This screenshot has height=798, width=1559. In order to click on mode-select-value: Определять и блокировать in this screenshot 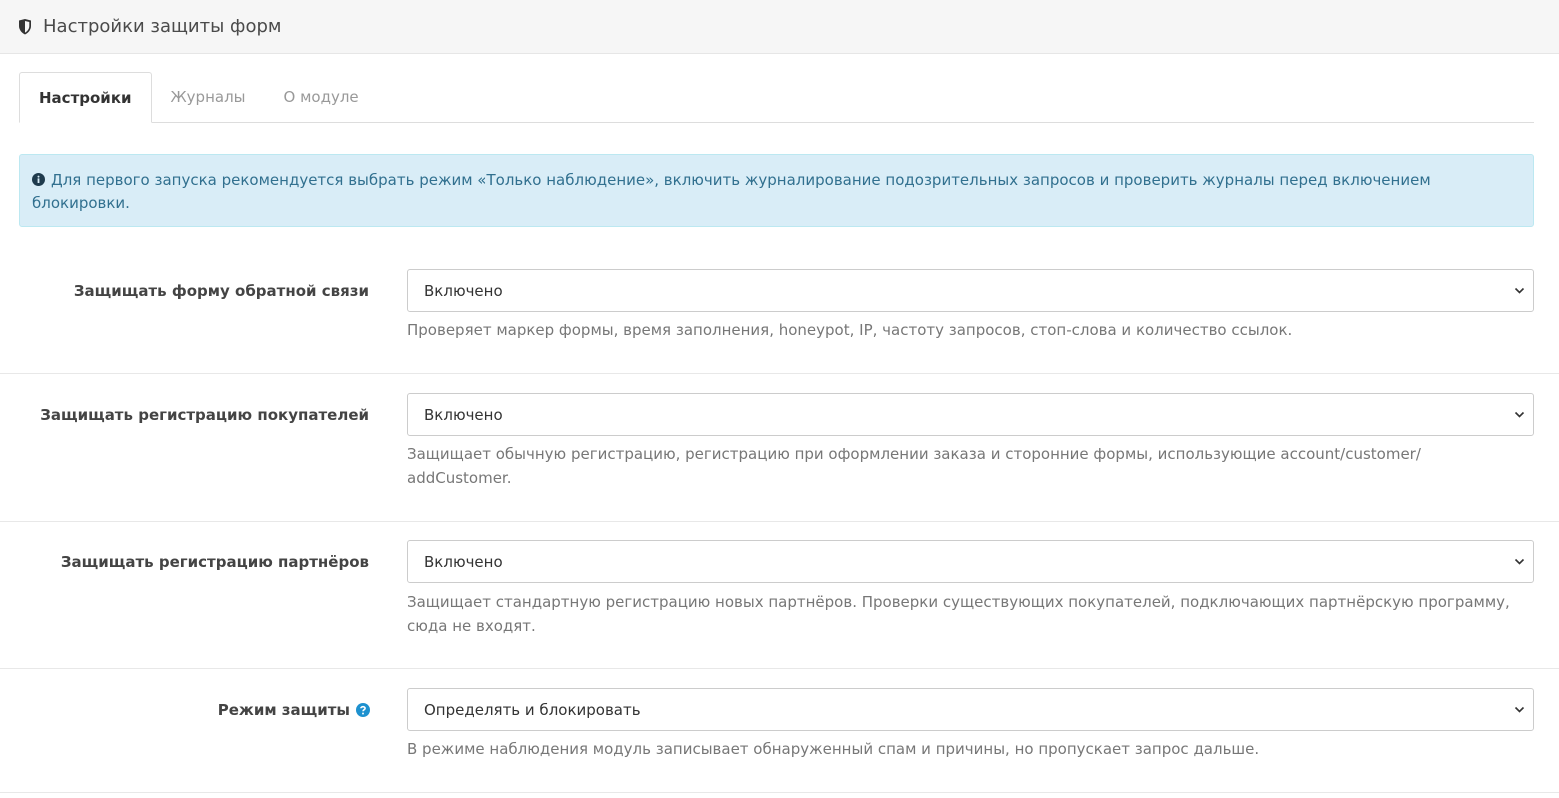, I will do `click(532, 709)`.